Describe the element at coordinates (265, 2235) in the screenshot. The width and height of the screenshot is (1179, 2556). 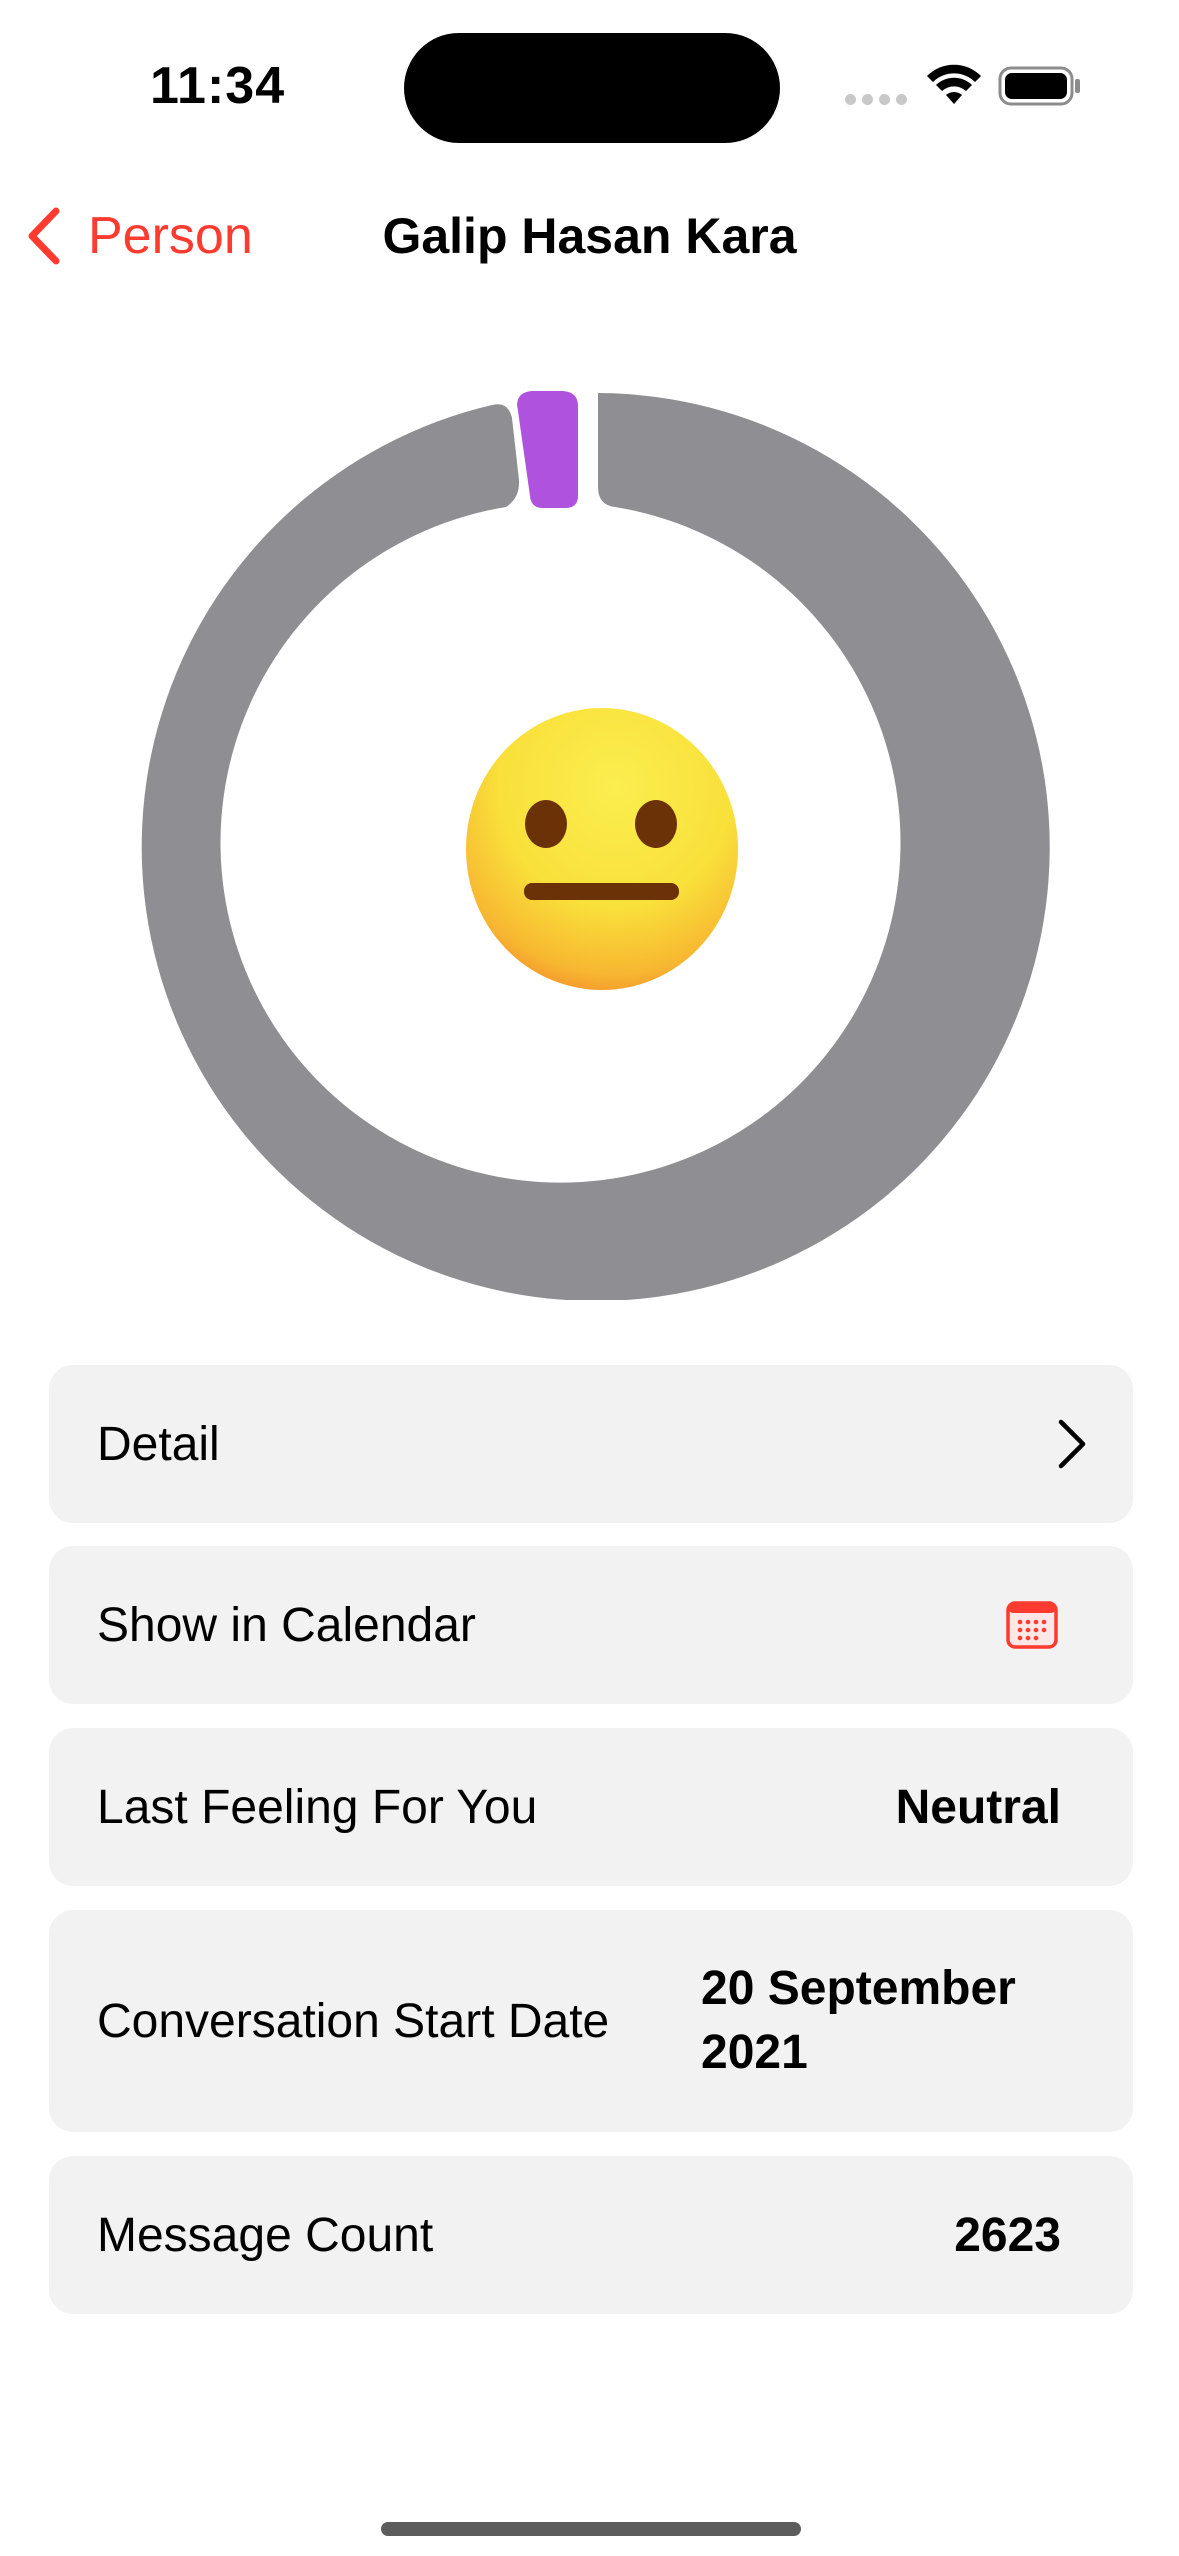
I see `message-count-label: Message Count` at that location.